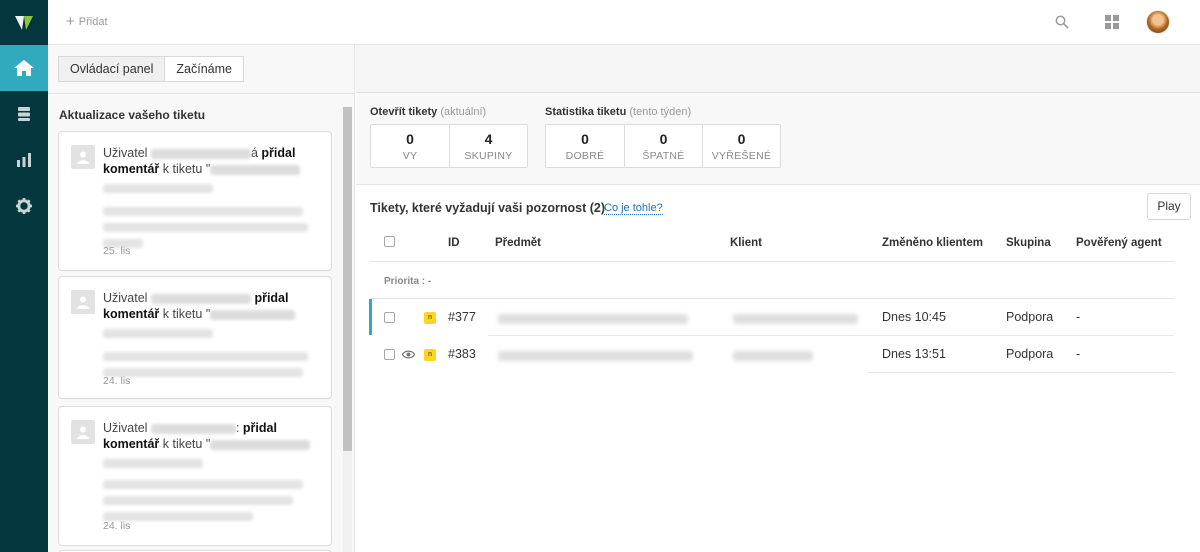 The image size is (1200, 552). Describe the element at coordinates (1119, 243) in the screenshot. I see `column-agent: Pověřený agent` at that location.